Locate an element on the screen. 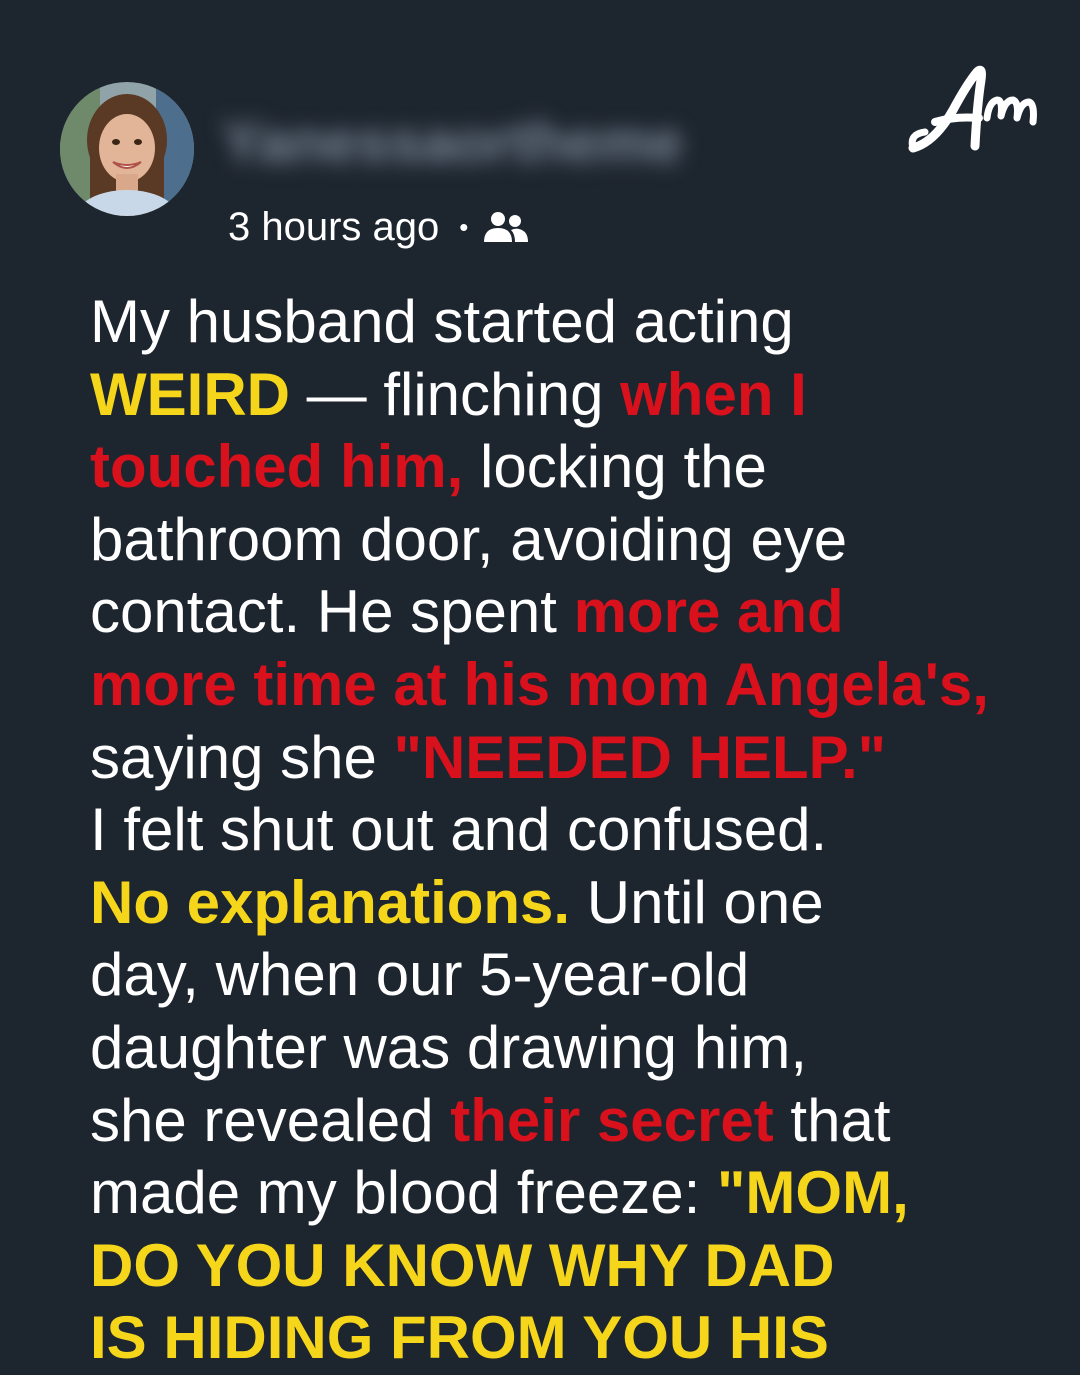  story-highlight-red: more and is located at coordinates (708, 612).